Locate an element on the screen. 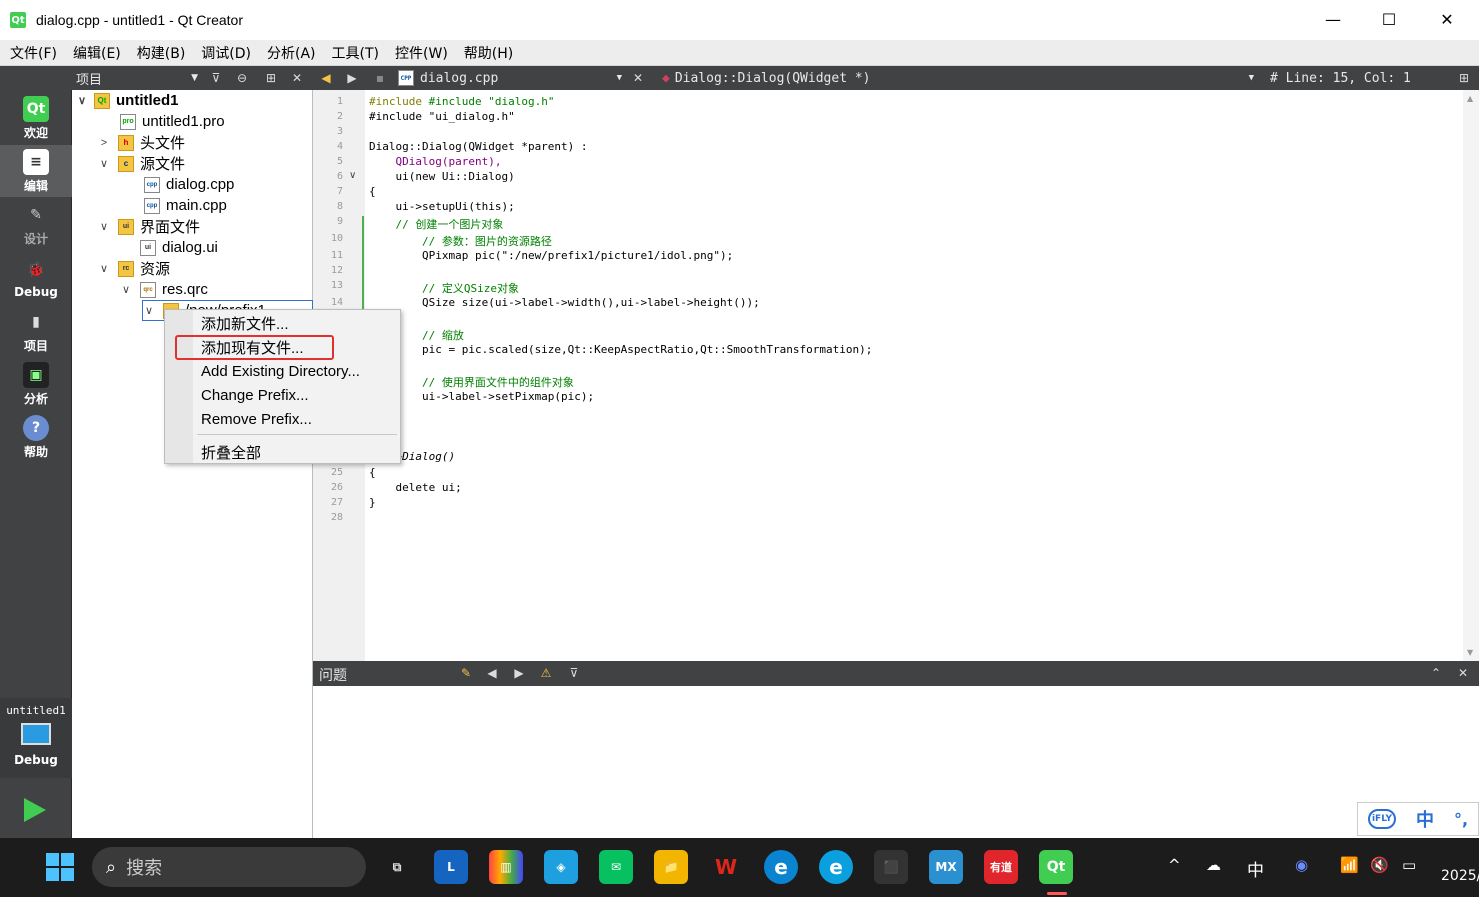  wechat-icon: ✉ is located at coordinates (616, 867).